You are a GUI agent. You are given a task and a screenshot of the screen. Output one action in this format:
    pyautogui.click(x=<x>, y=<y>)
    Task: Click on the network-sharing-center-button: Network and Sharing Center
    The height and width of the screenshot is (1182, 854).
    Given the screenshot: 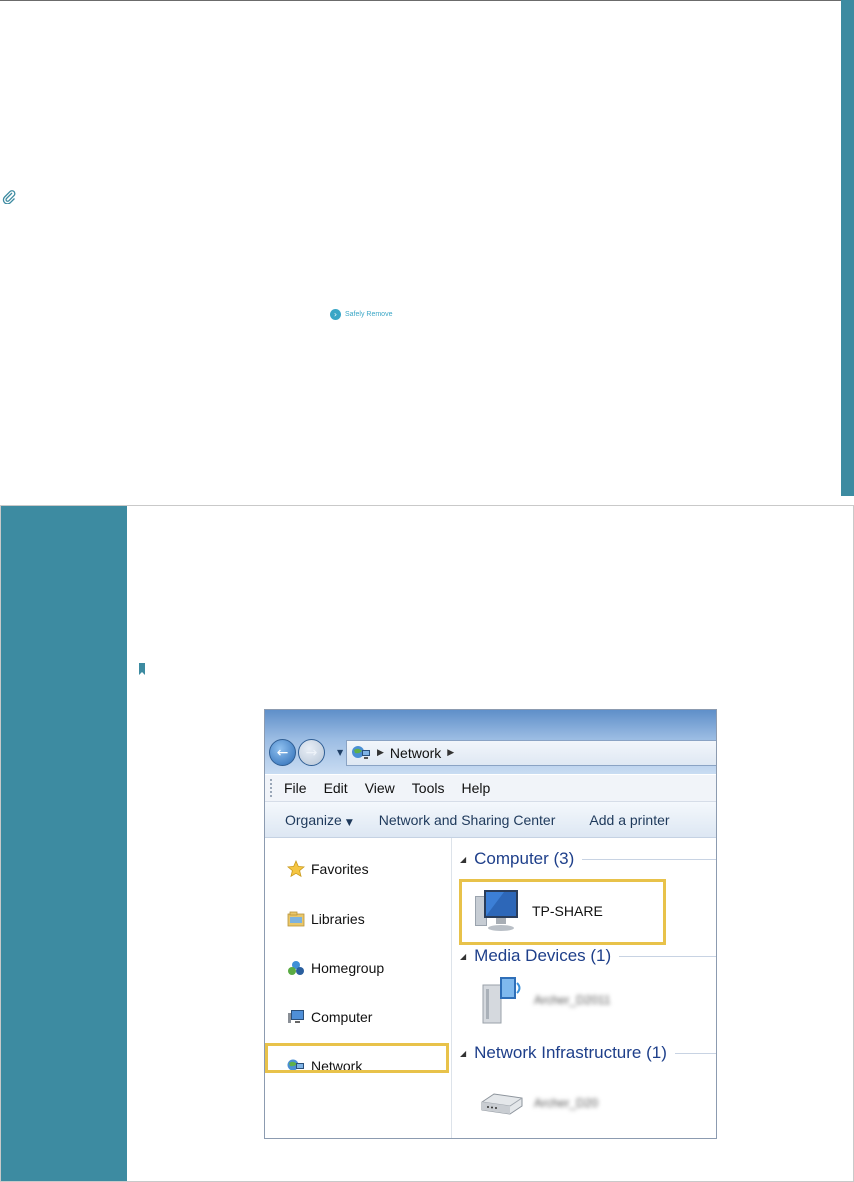 What is the action you would take?
    pyautogui.click(x=467, y=820)
    